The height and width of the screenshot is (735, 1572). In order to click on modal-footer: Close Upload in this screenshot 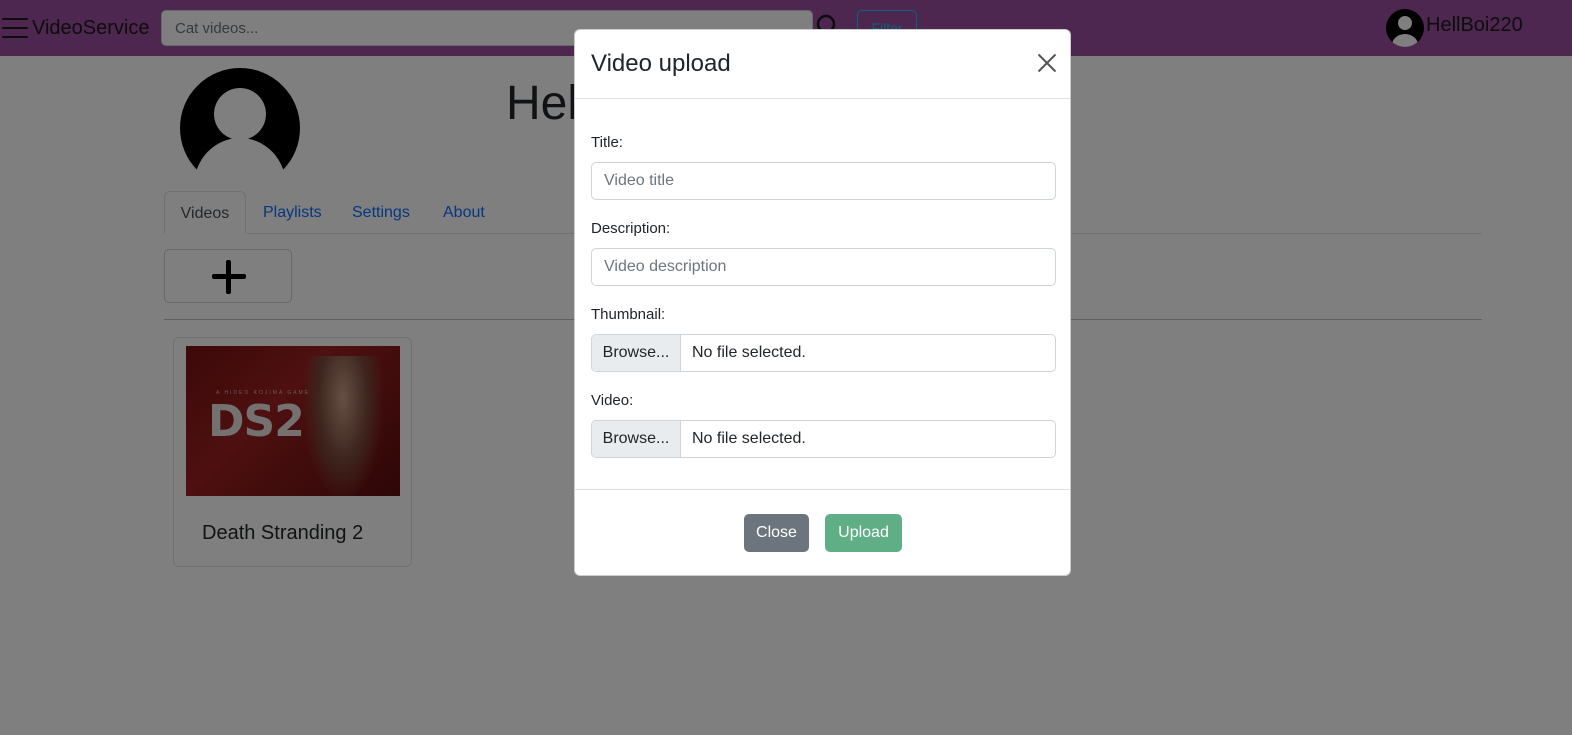, I will do `click(822, 532)`.